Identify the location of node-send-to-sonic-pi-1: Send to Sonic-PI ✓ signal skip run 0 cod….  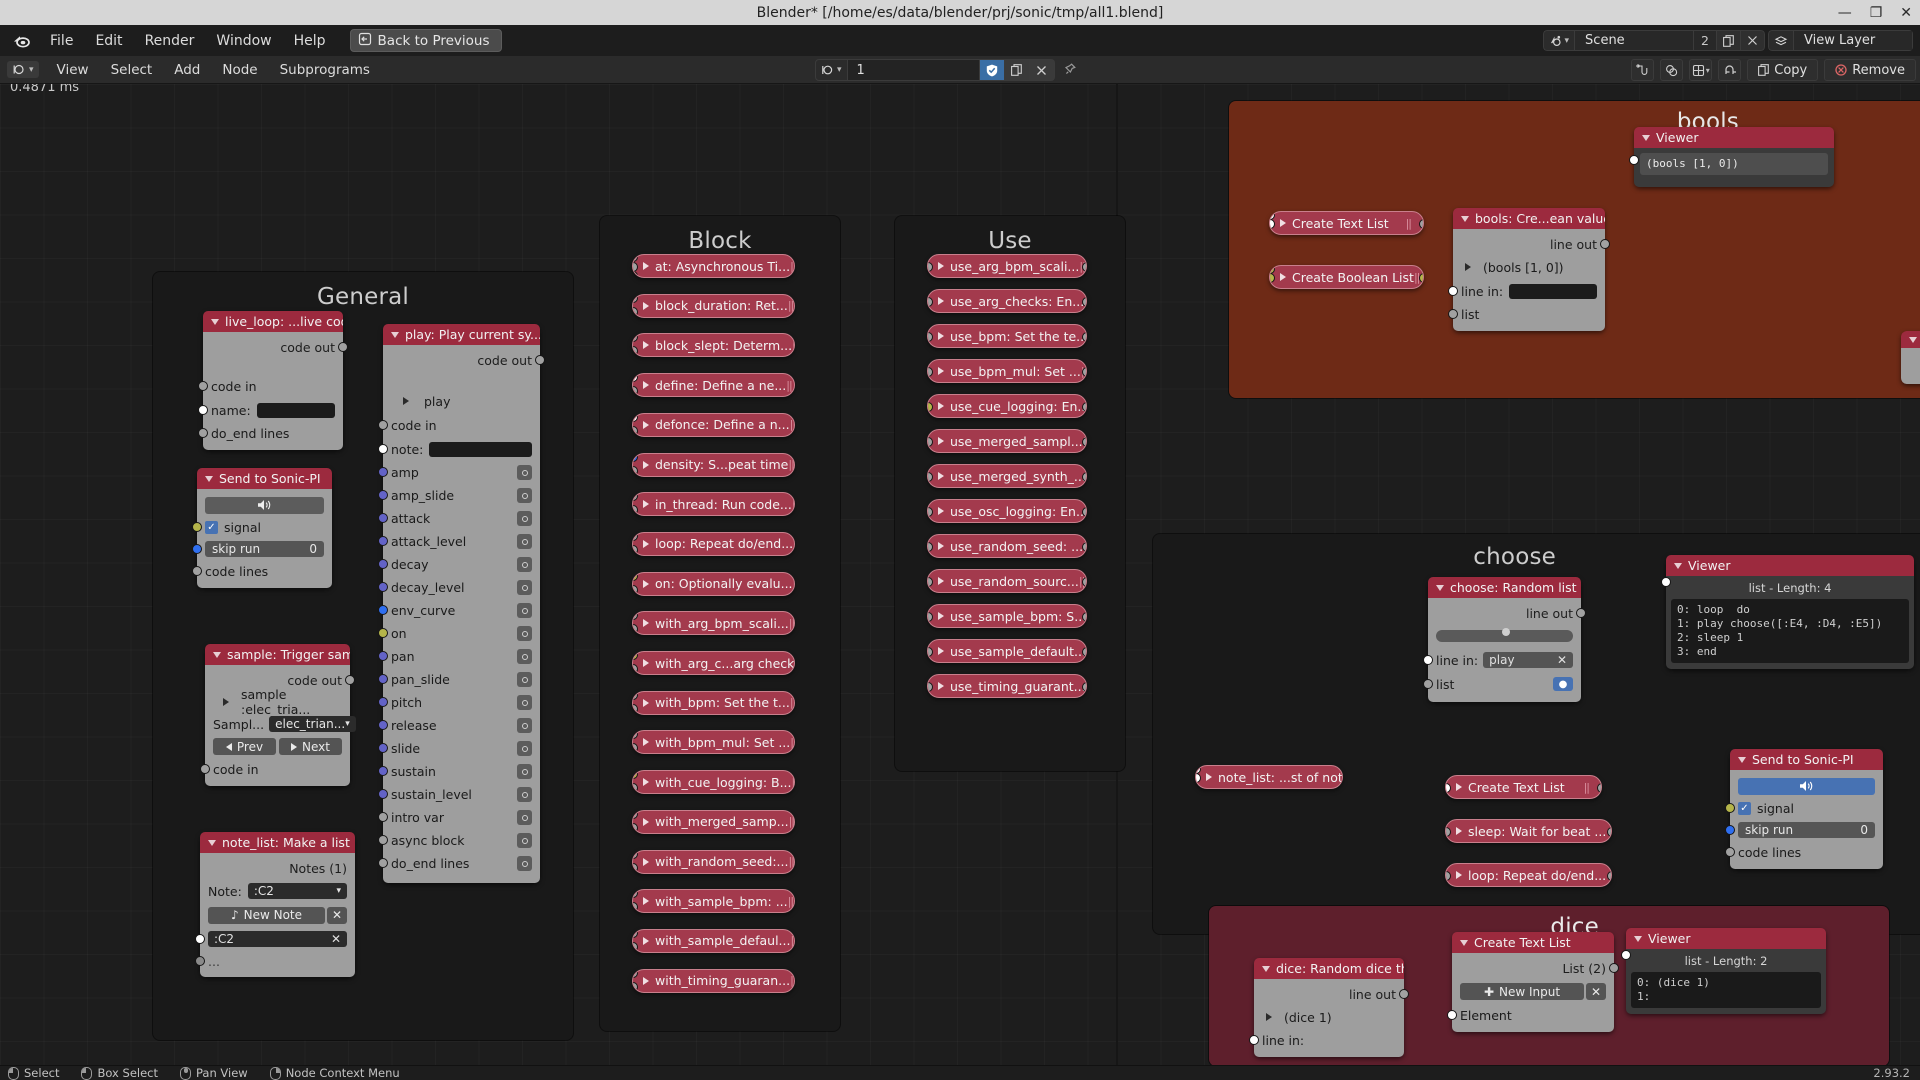
(262, 528).